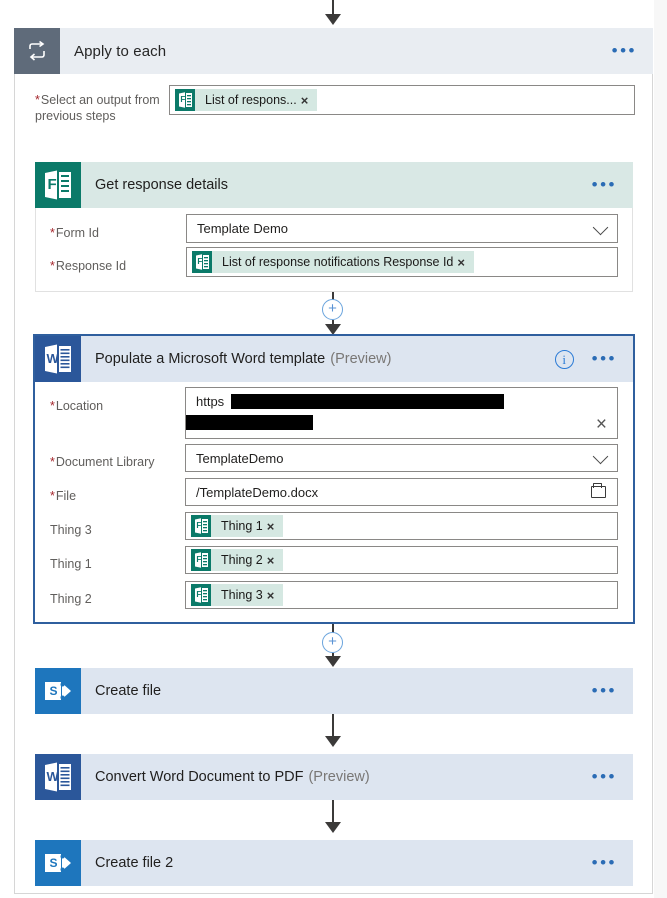  What do you see at coordinates (601, 424) in the screenshot?
I see `clear-location-button: ×` at bounding box center [601, 424].